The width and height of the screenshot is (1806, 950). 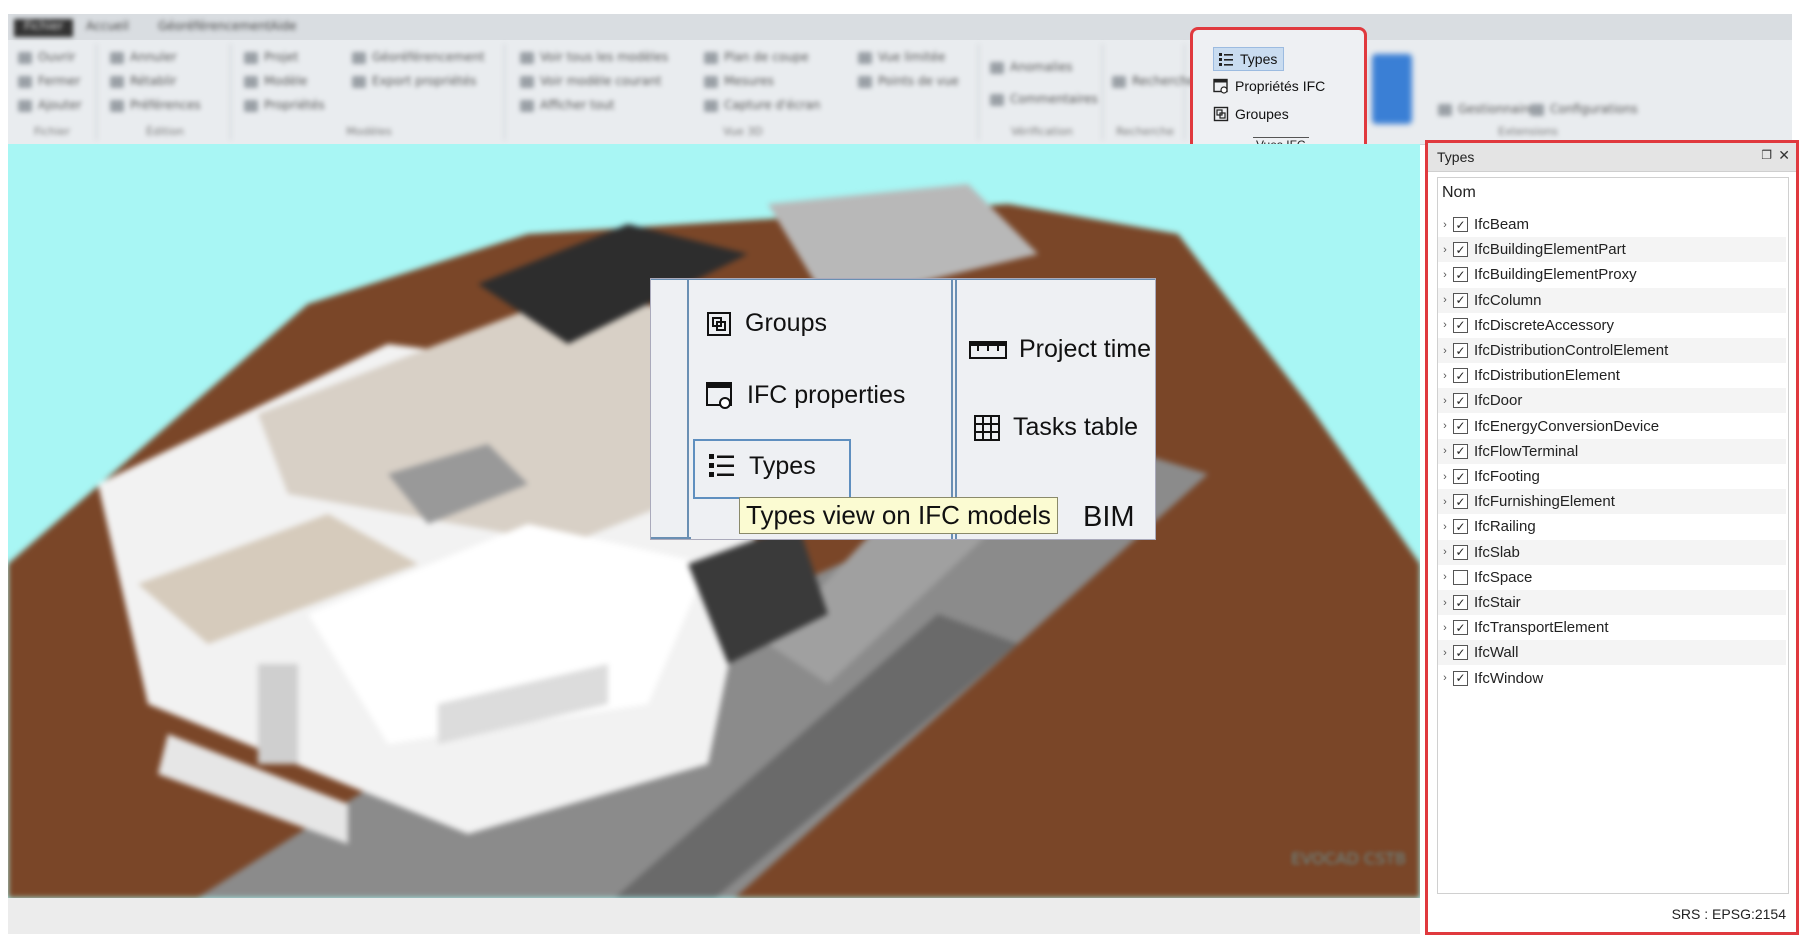 What do you see at coordinates (761, 466) in the screenshot?
I see `zoom-types-item: Types` at bounding box center [761, 466].